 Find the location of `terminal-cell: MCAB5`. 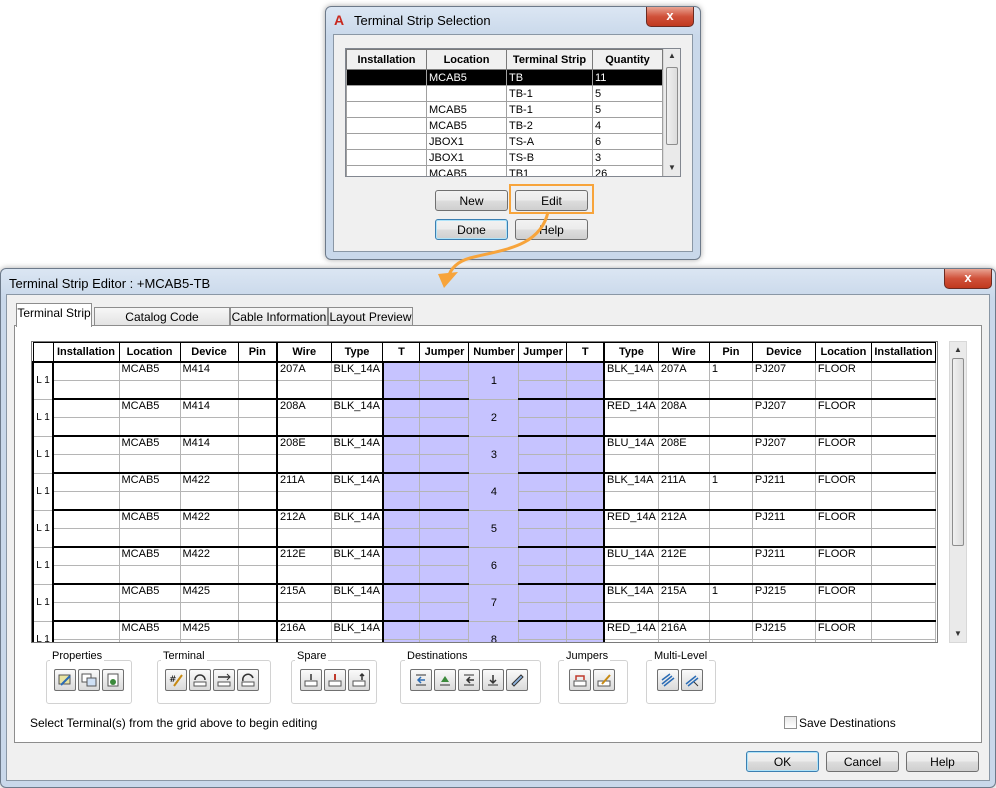

terminal-cell: MCAB5 is located at coordinates (149, 556).